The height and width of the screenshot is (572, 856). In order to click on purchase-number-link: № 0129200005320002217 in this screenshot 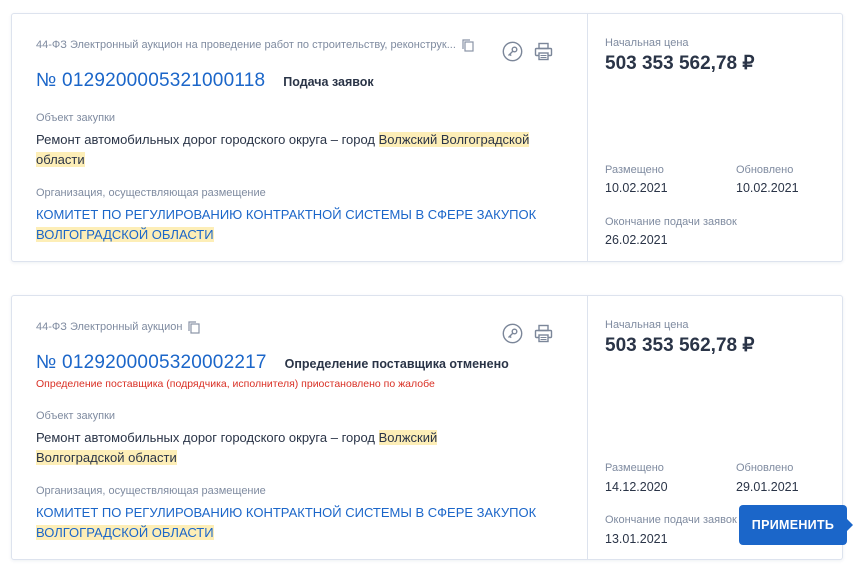, I will do `click(151, 363)`.